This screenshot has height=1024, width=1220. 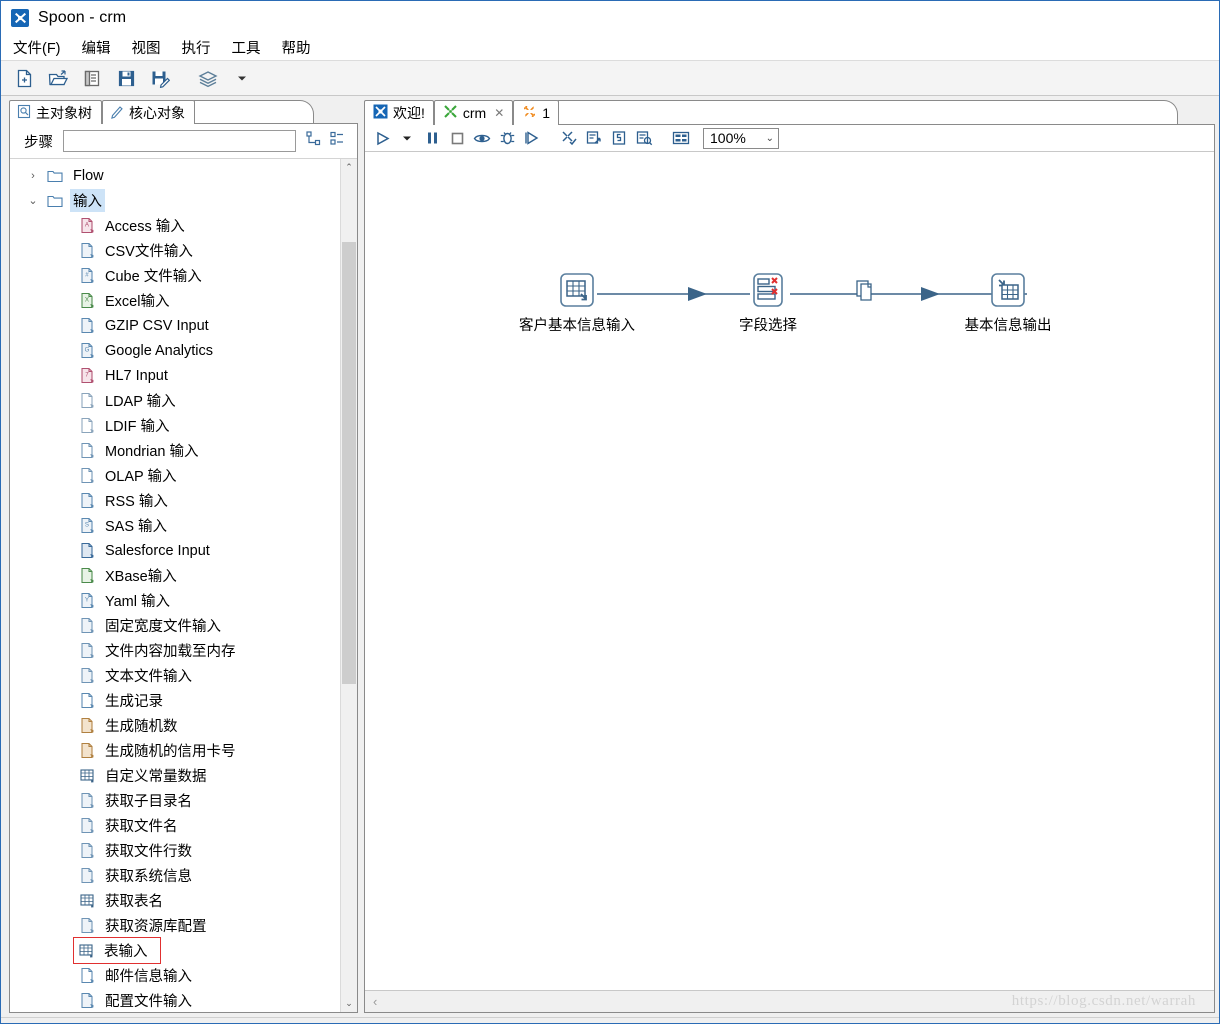 I want to click on tree-step-row: 自定义常量数据, so click(x=175, y=775).